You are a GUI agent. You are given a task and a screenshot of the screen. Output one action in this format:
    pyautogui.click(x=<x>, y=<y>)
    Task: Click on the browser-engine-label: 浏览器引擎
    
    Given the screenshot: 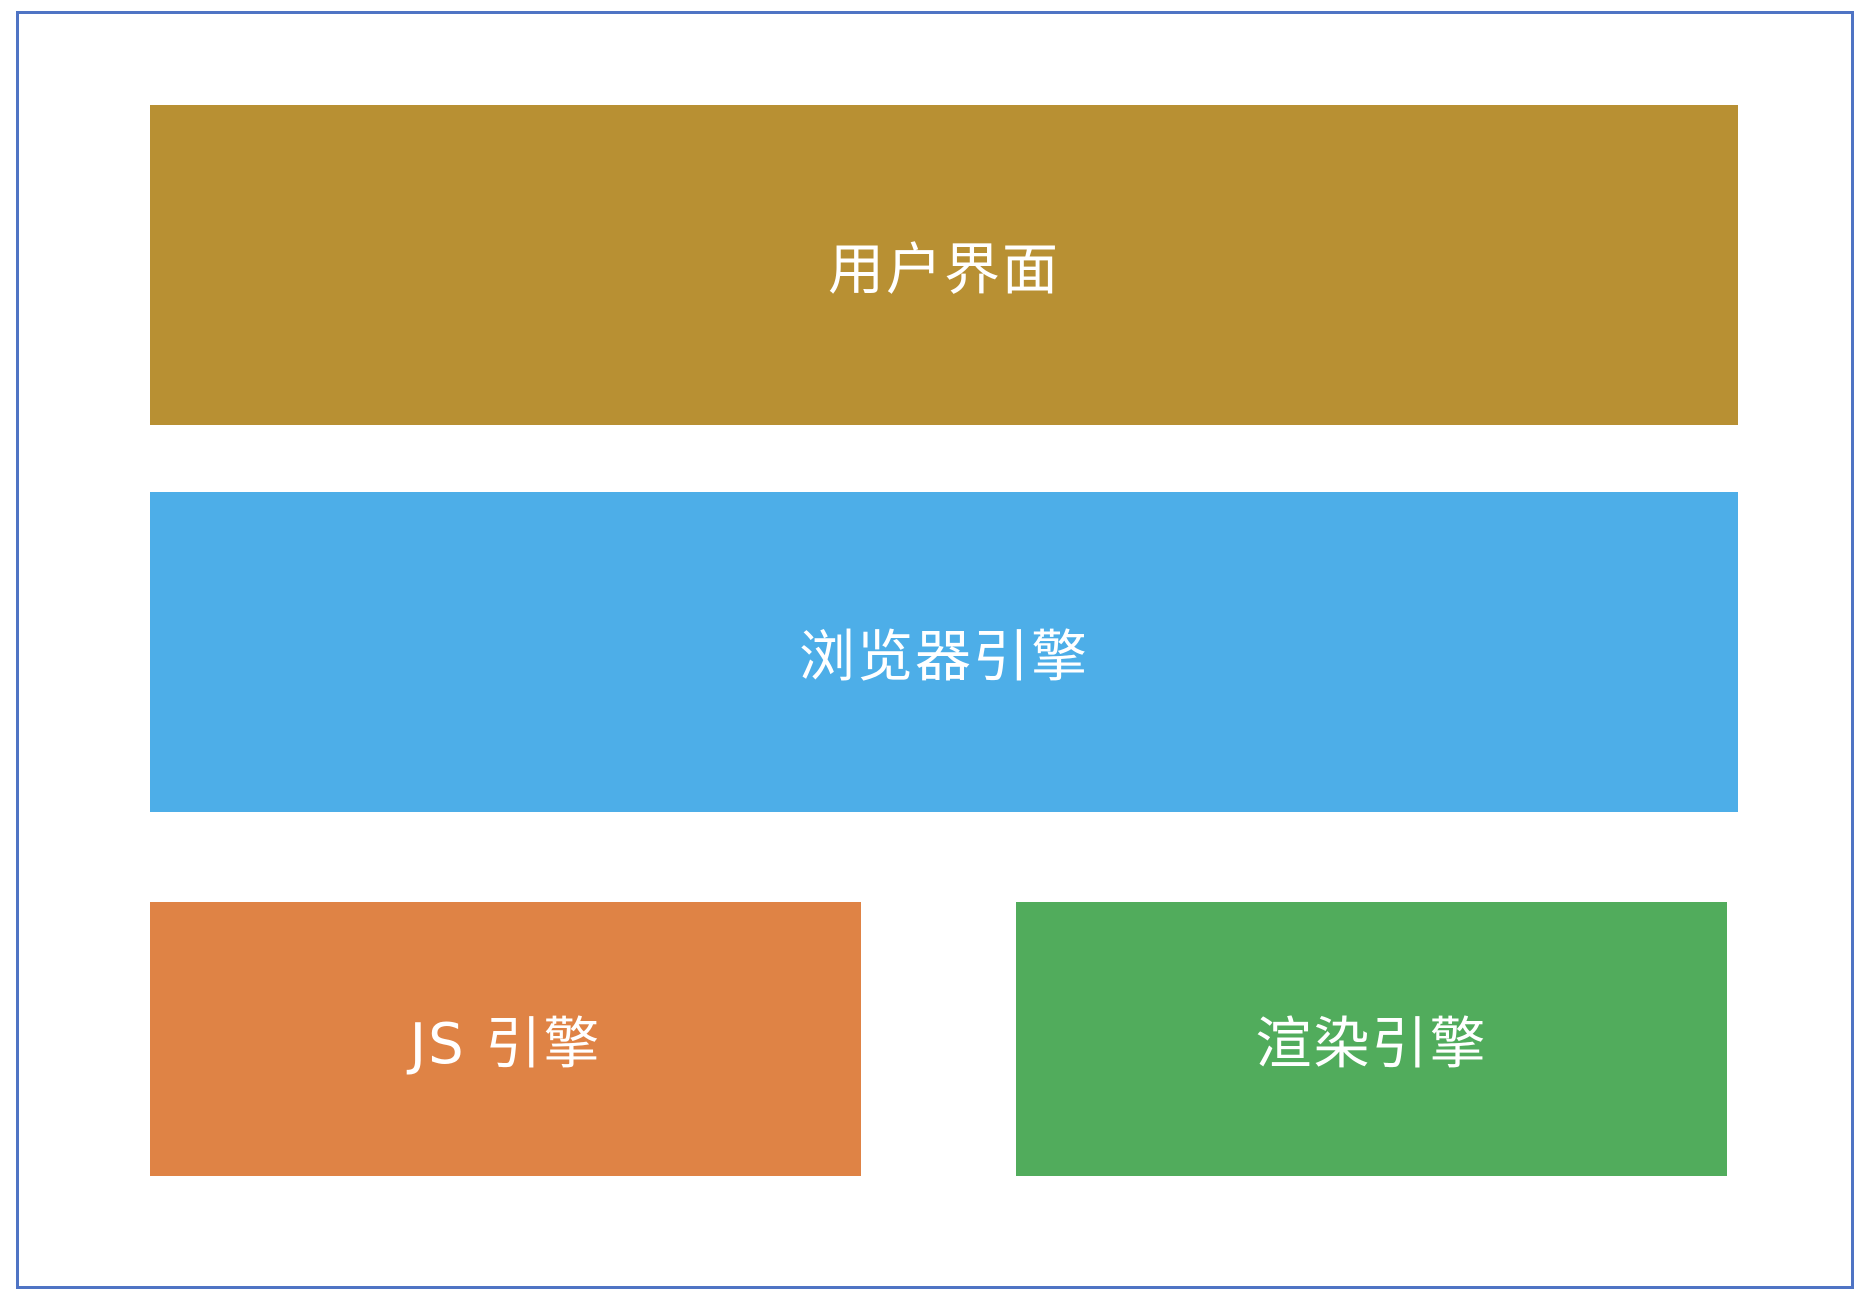 What is the action you would take?
    pyautogui.click(x=944, y=657)
    